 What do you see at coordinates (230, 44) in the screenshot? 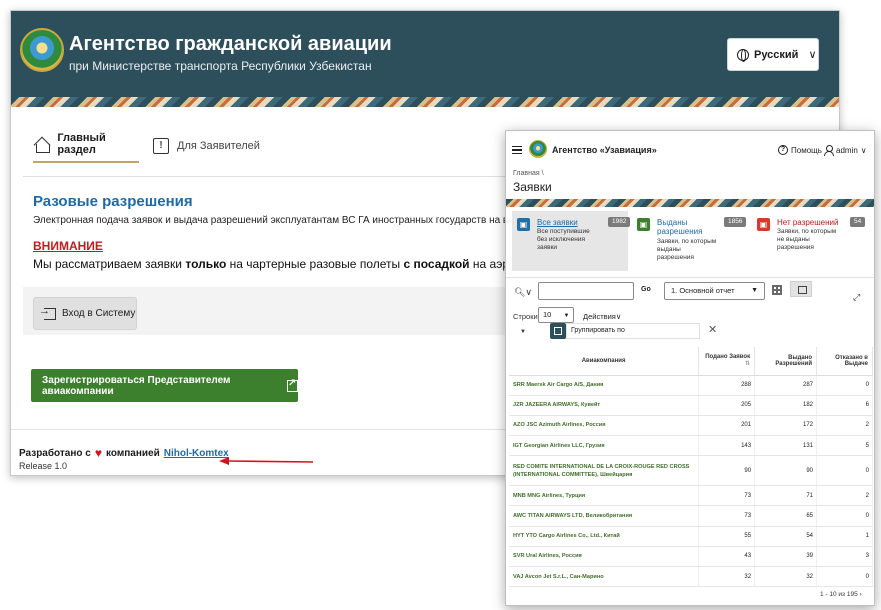
I see `agency-title: Агентство гражданской авиации` at bounding box center [230, 44].